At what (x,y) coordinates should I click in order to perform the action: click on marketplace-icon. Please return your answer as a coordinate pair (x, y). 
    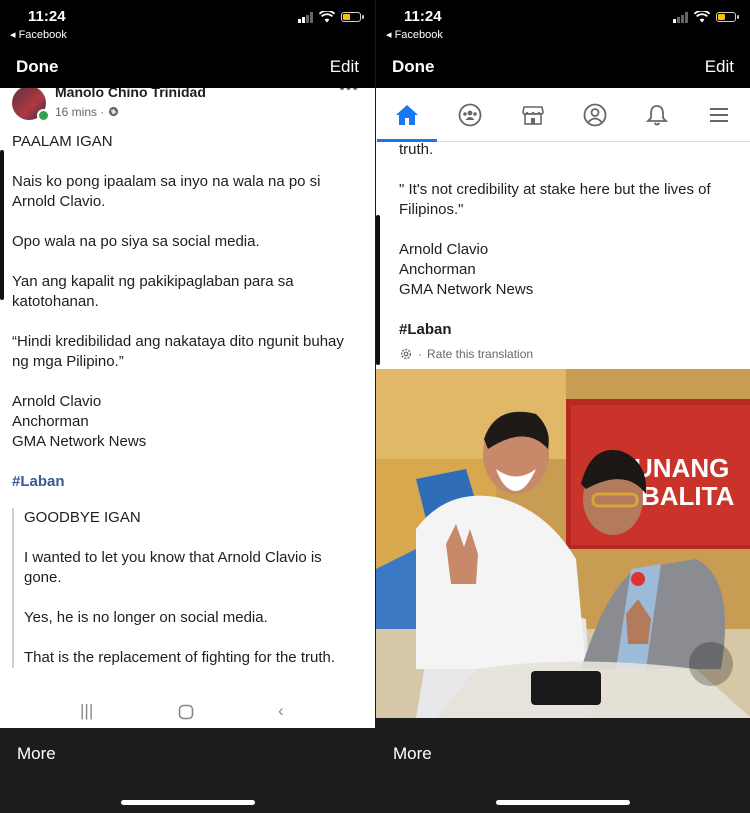
    Looking at the image, I should click on (533, 115).